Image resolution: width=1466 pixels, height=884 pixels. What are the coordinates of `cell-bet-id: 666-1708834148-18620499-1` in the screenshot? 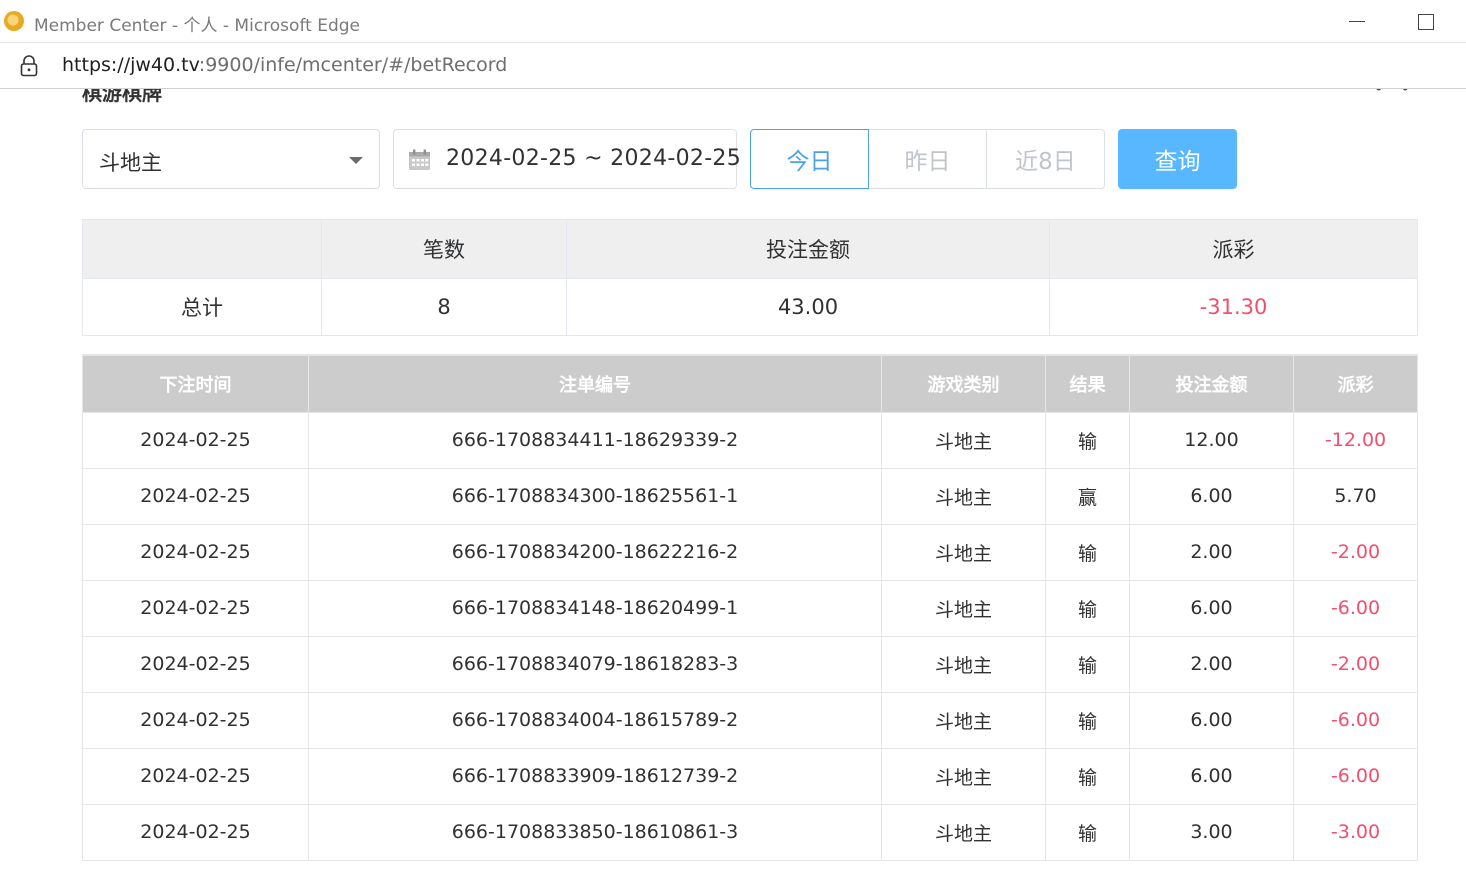 It's located at (595, 608).